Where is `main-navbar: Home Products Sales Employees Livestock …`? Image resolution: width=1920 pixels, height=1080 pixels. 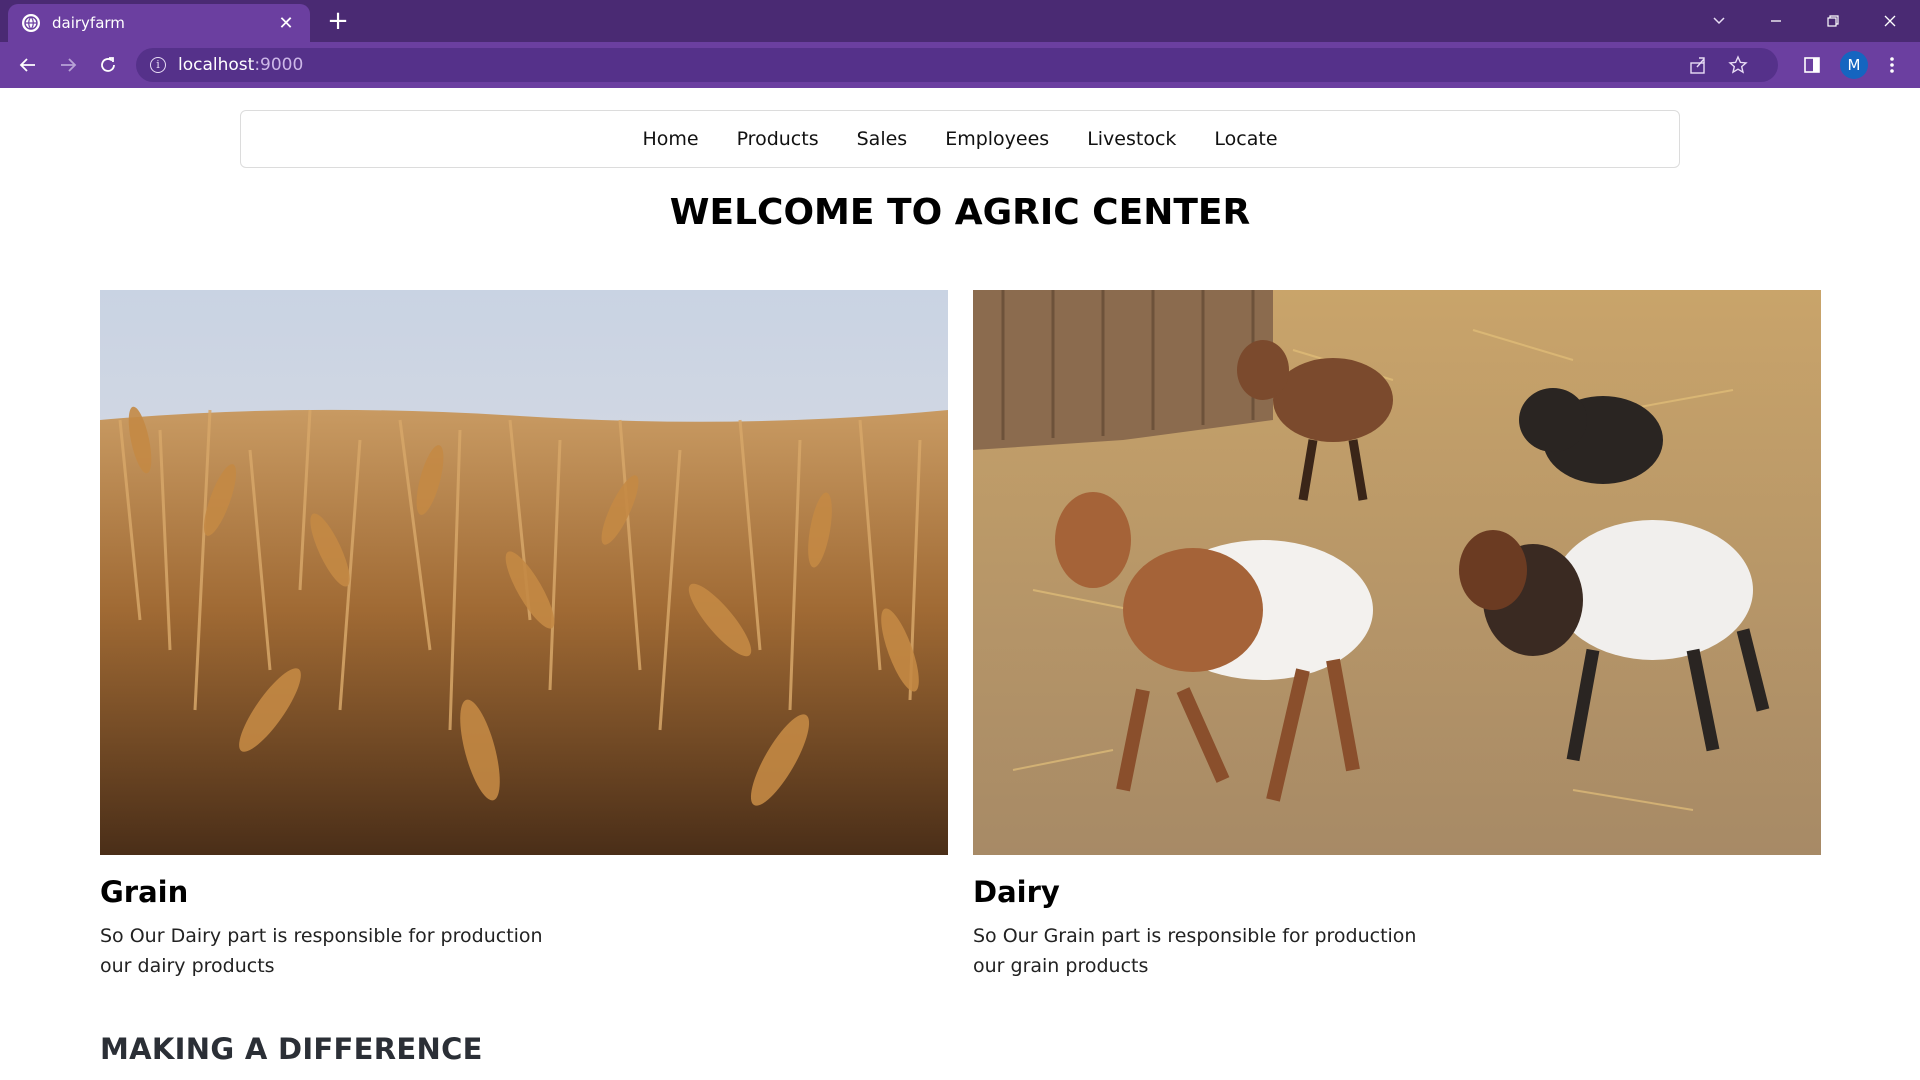 main-navbar: Home Products Sales Employees Livestock … is located at coordinates (960, 139).